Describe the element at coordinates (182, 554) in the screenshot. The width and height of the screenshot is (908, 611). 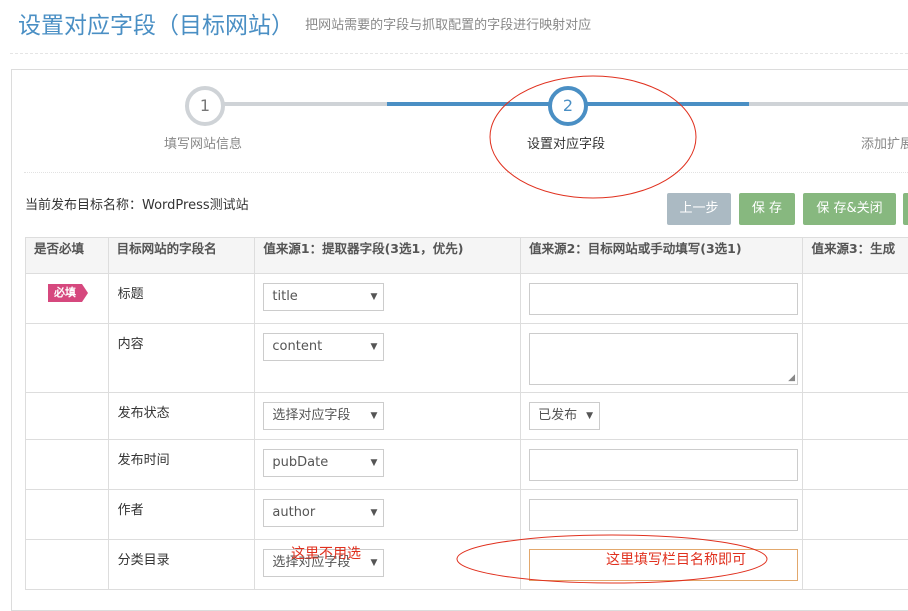
I see `field-name: 分类目录` at that location.